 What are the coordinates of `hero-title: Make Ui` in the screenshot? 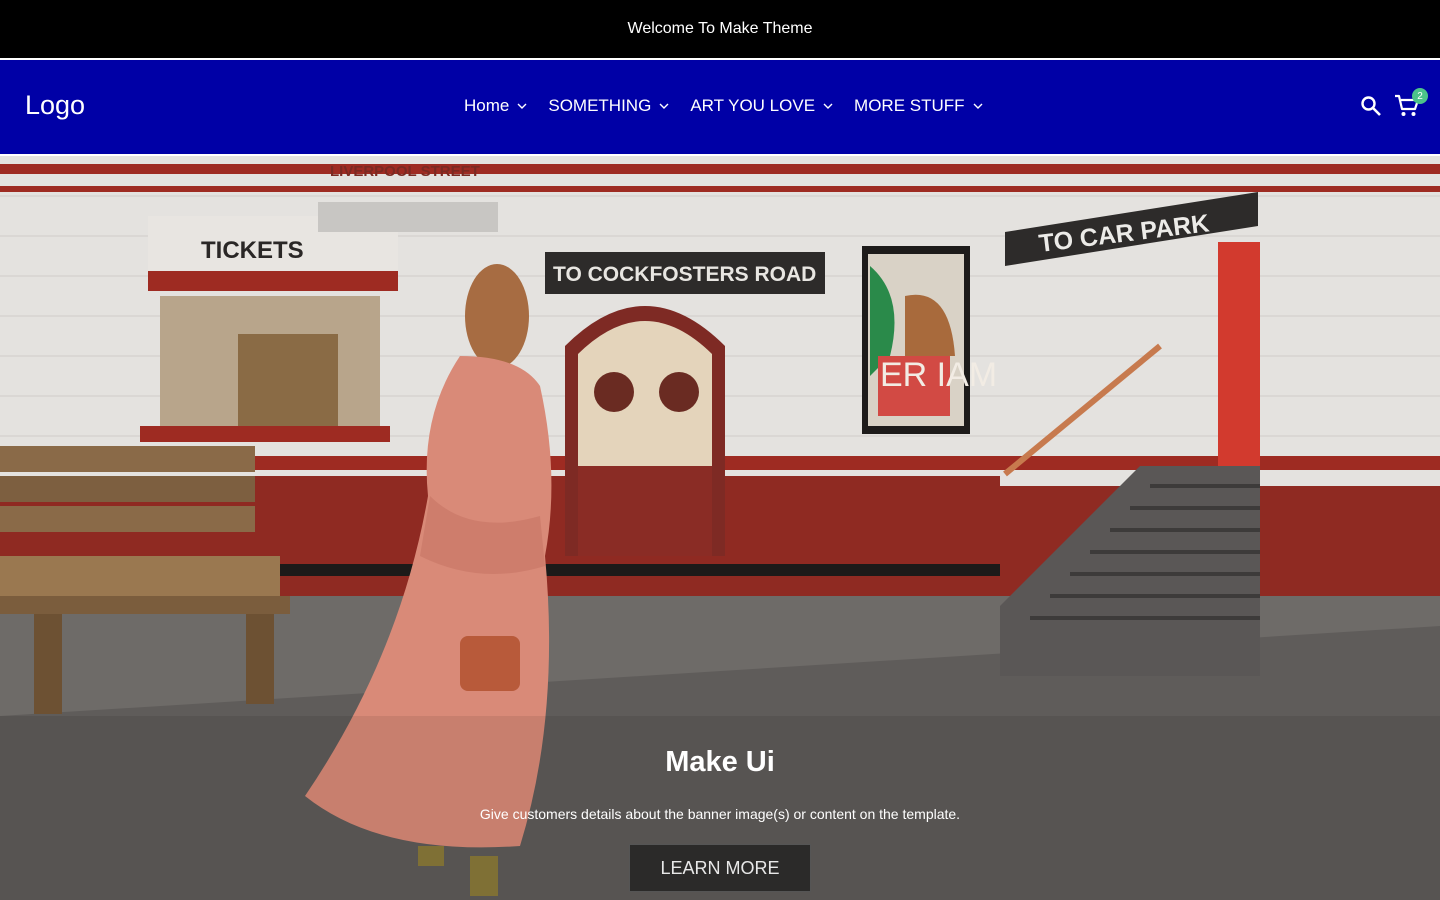 It's located at (720, 762).